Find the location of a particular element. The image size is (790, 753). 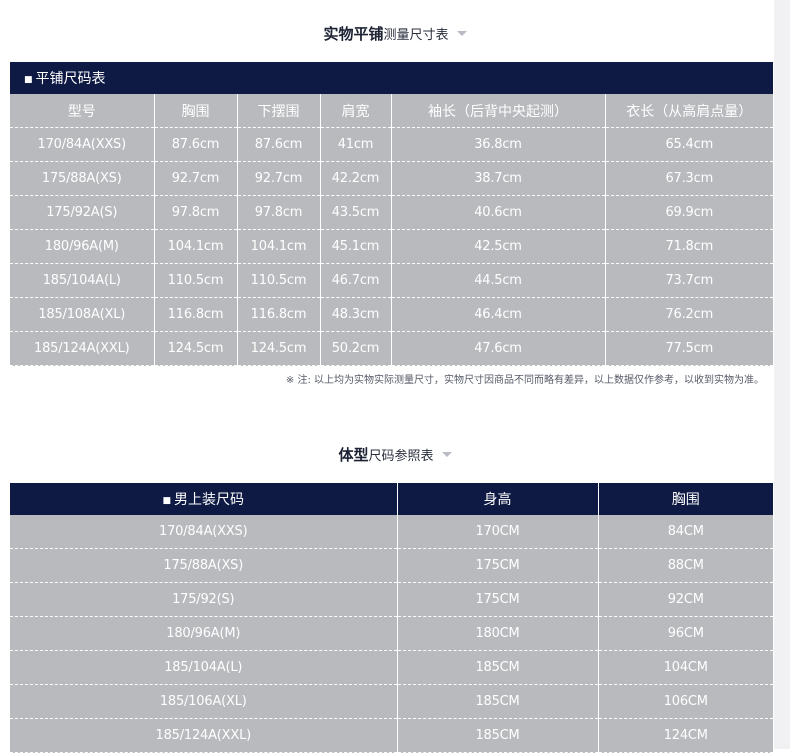

table-cell: 104CM is located at coordinates (685, 667).